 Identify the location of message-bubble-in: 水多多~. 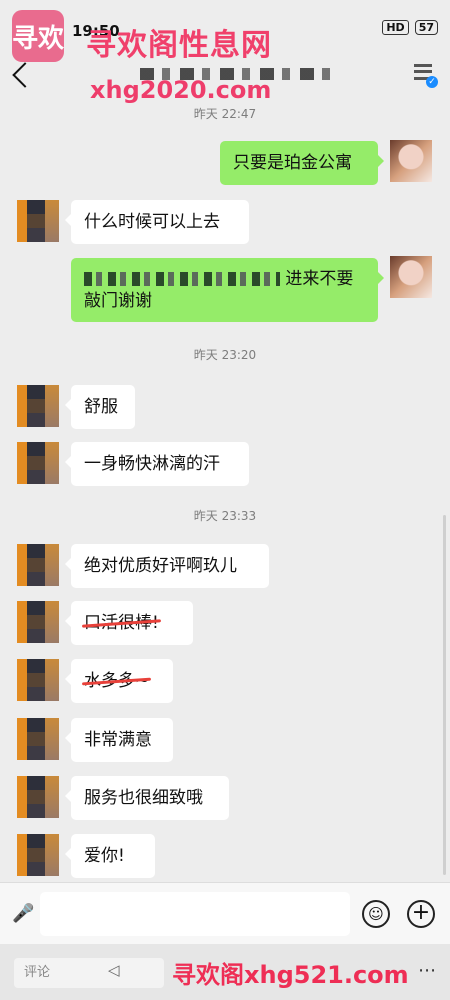
(119, 681).